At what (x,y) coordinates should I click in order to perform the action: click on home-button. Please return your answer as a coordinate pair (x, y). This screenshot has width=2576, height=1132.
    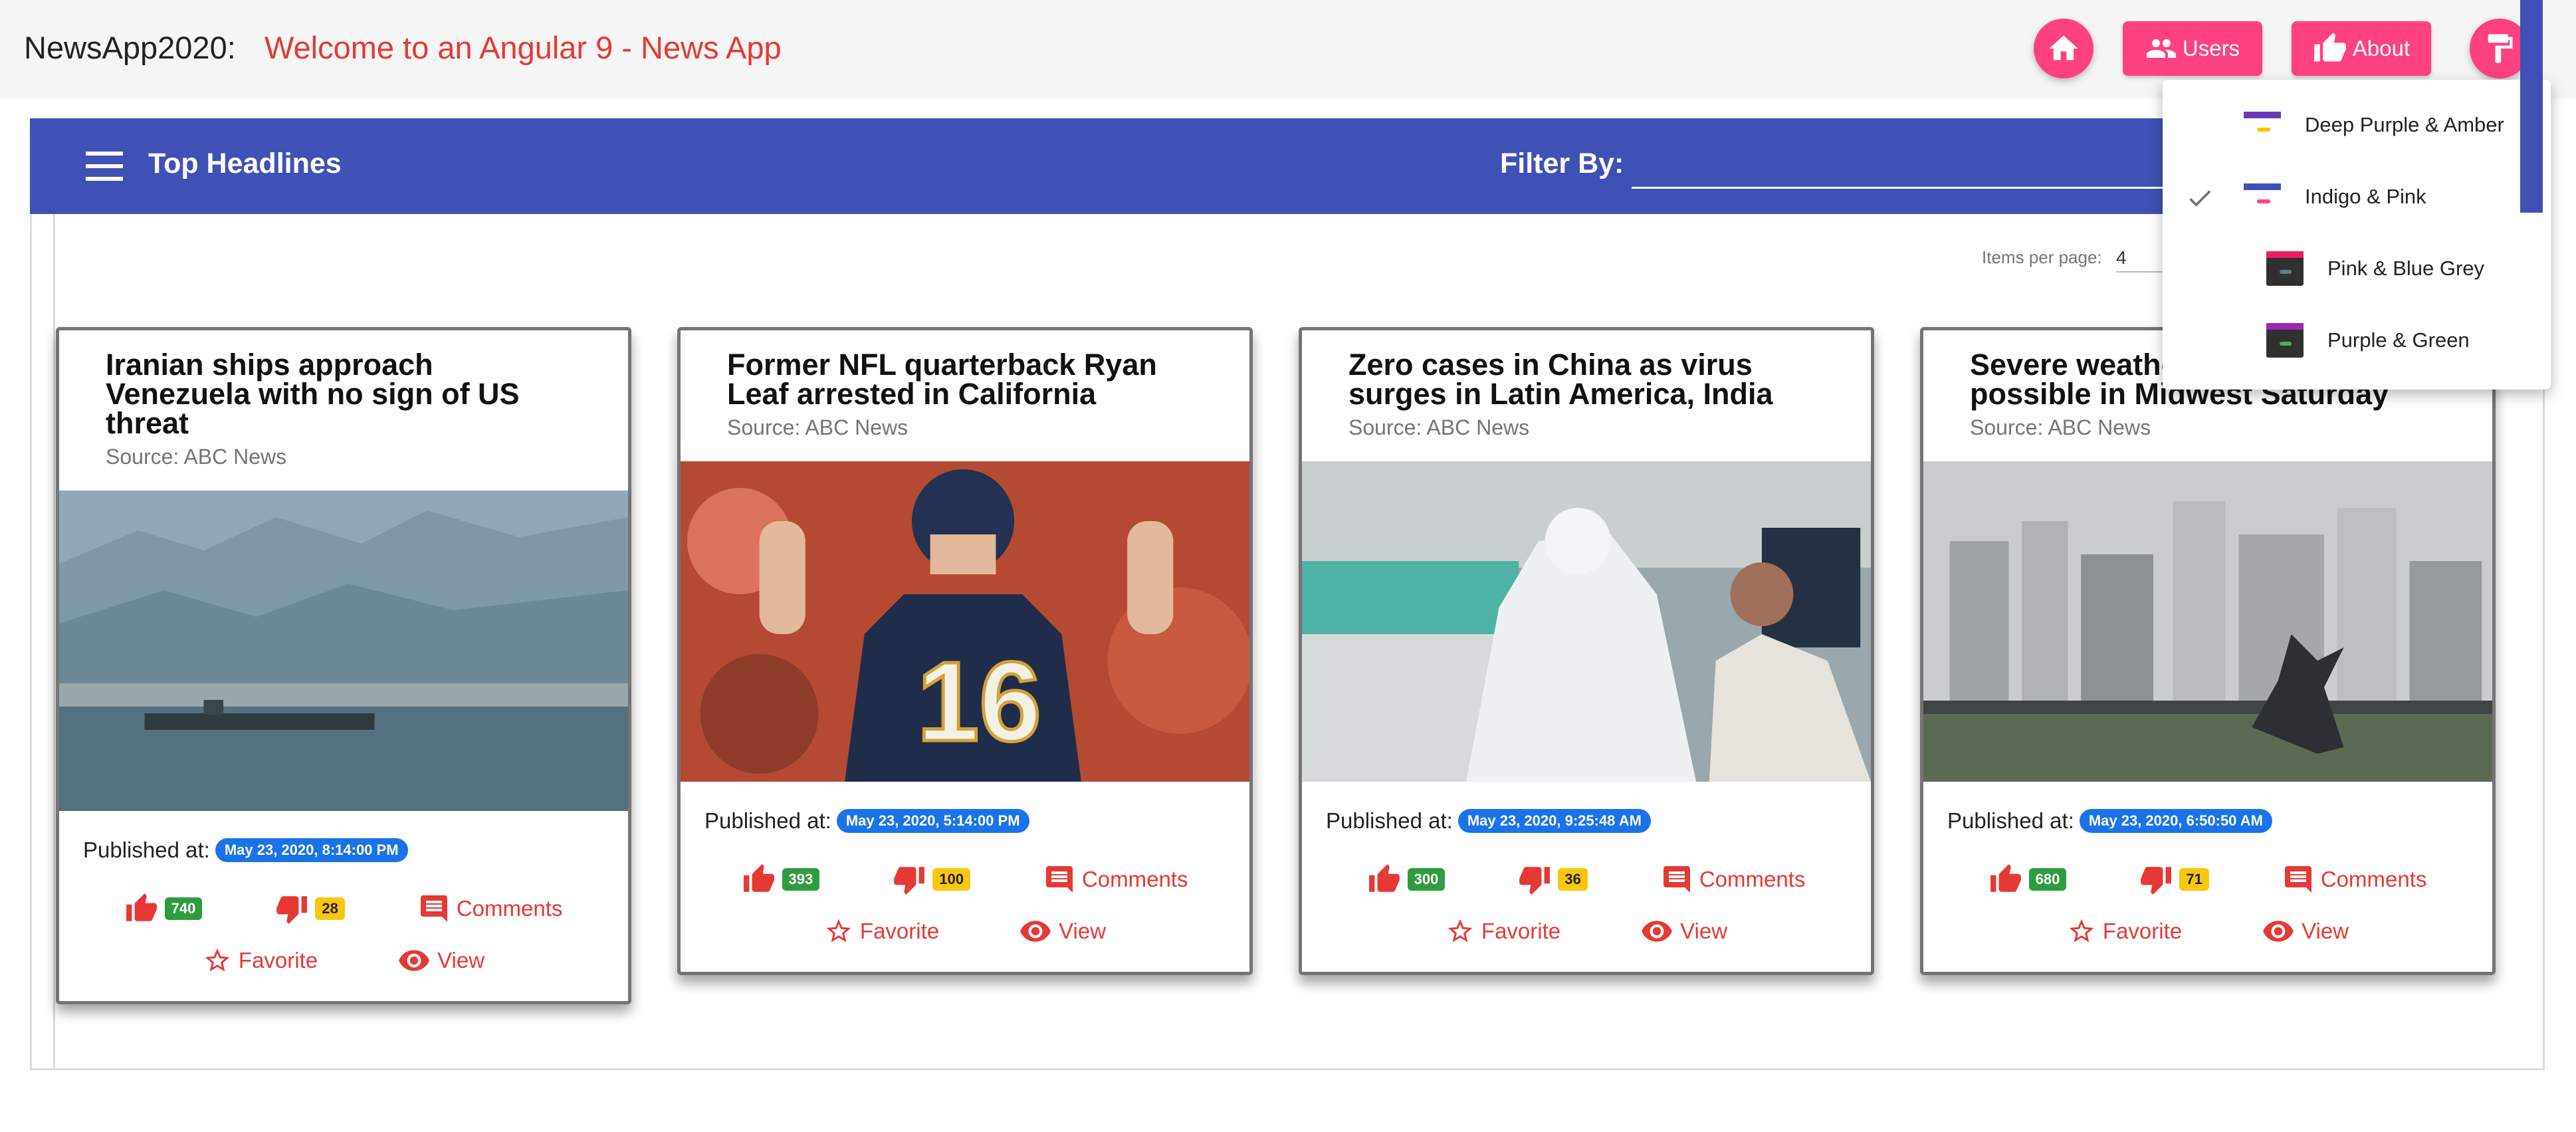
    Looking at the image, I should click on (2063, 49).